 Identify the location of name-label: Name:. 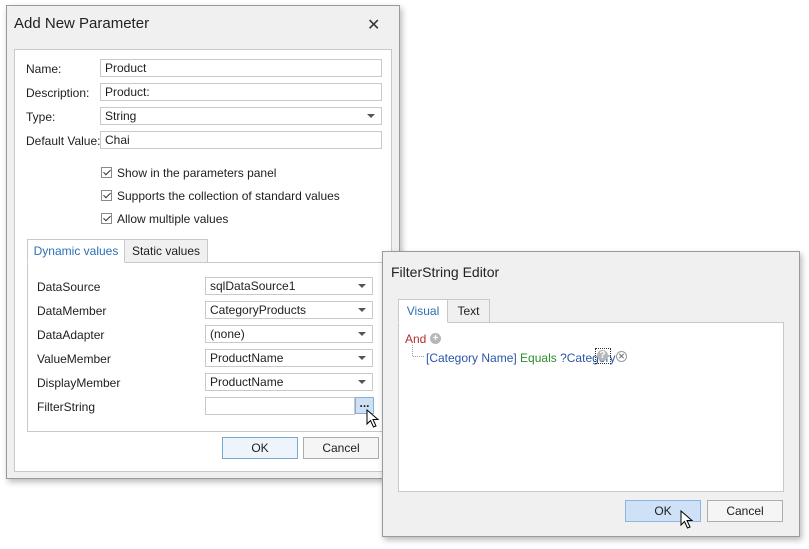
(44, 69).